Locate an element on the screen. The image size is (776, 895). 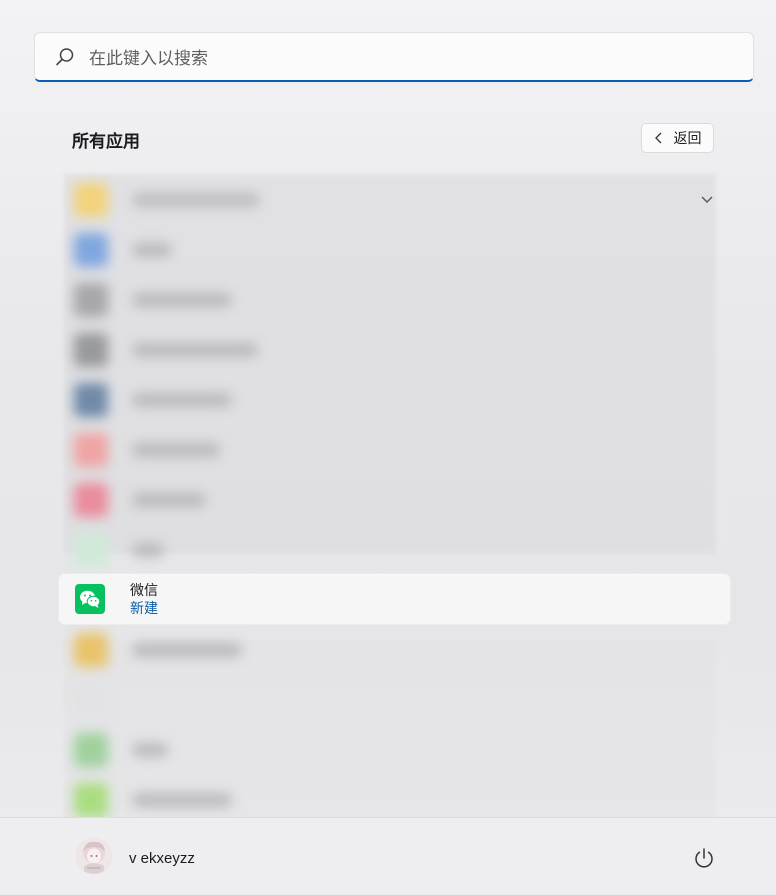
chevron-left-icon is located at coordinates (657, 138).